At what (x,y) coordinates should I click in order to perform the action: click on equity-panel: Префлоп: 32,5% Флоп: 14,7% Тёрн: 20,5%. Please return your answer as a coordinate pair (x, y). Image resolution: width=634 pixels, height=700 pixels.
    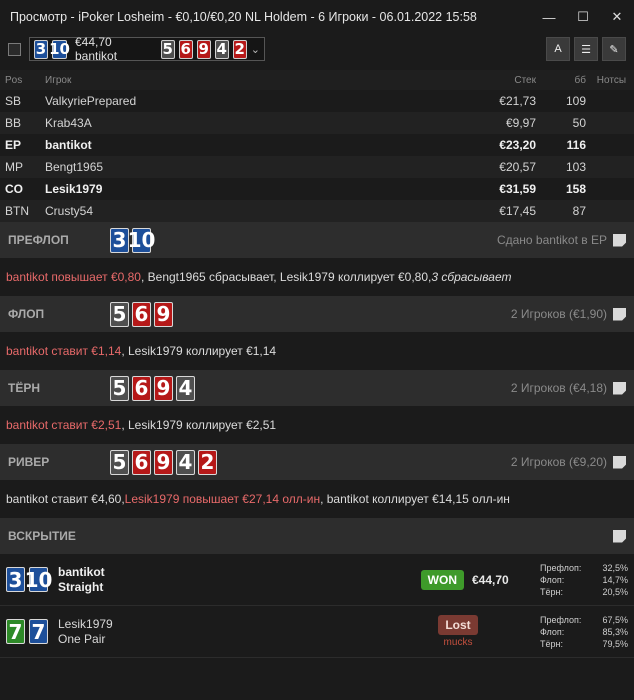
    Looking at the image, I should click on (584, 580).